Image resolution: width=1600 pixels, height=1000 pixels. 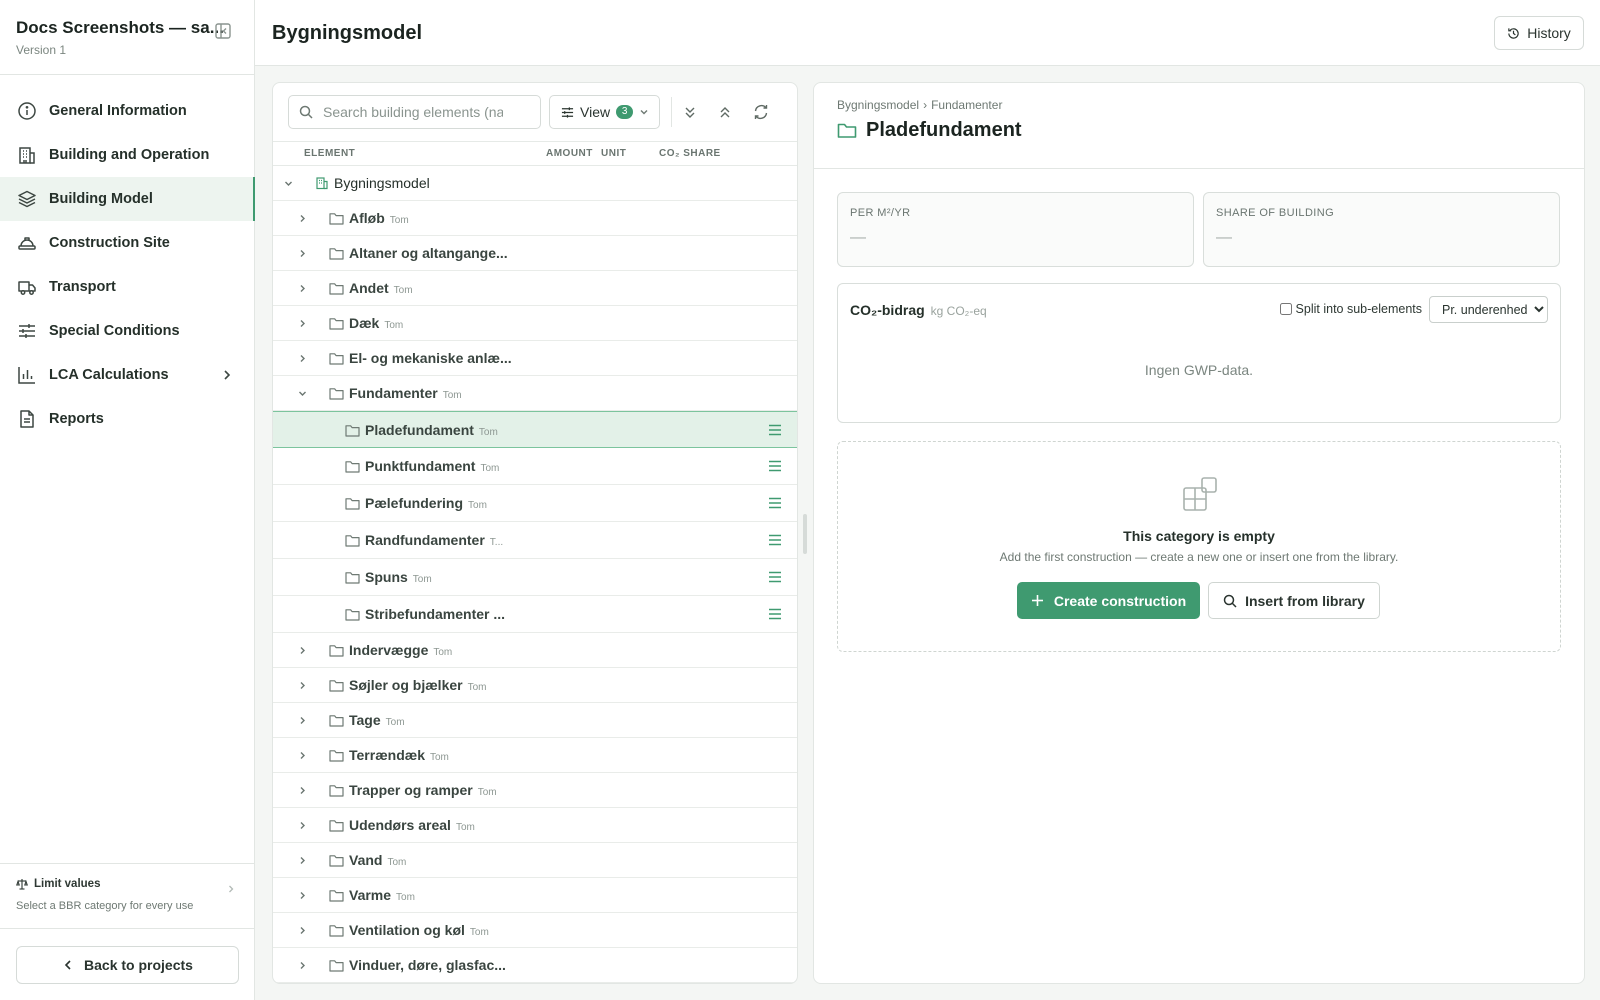 What do you see at coordinates (1294, 600) in the screenshot?
I see `insert-from-library-button: Insert from library` at bounding box center [1294, 600].